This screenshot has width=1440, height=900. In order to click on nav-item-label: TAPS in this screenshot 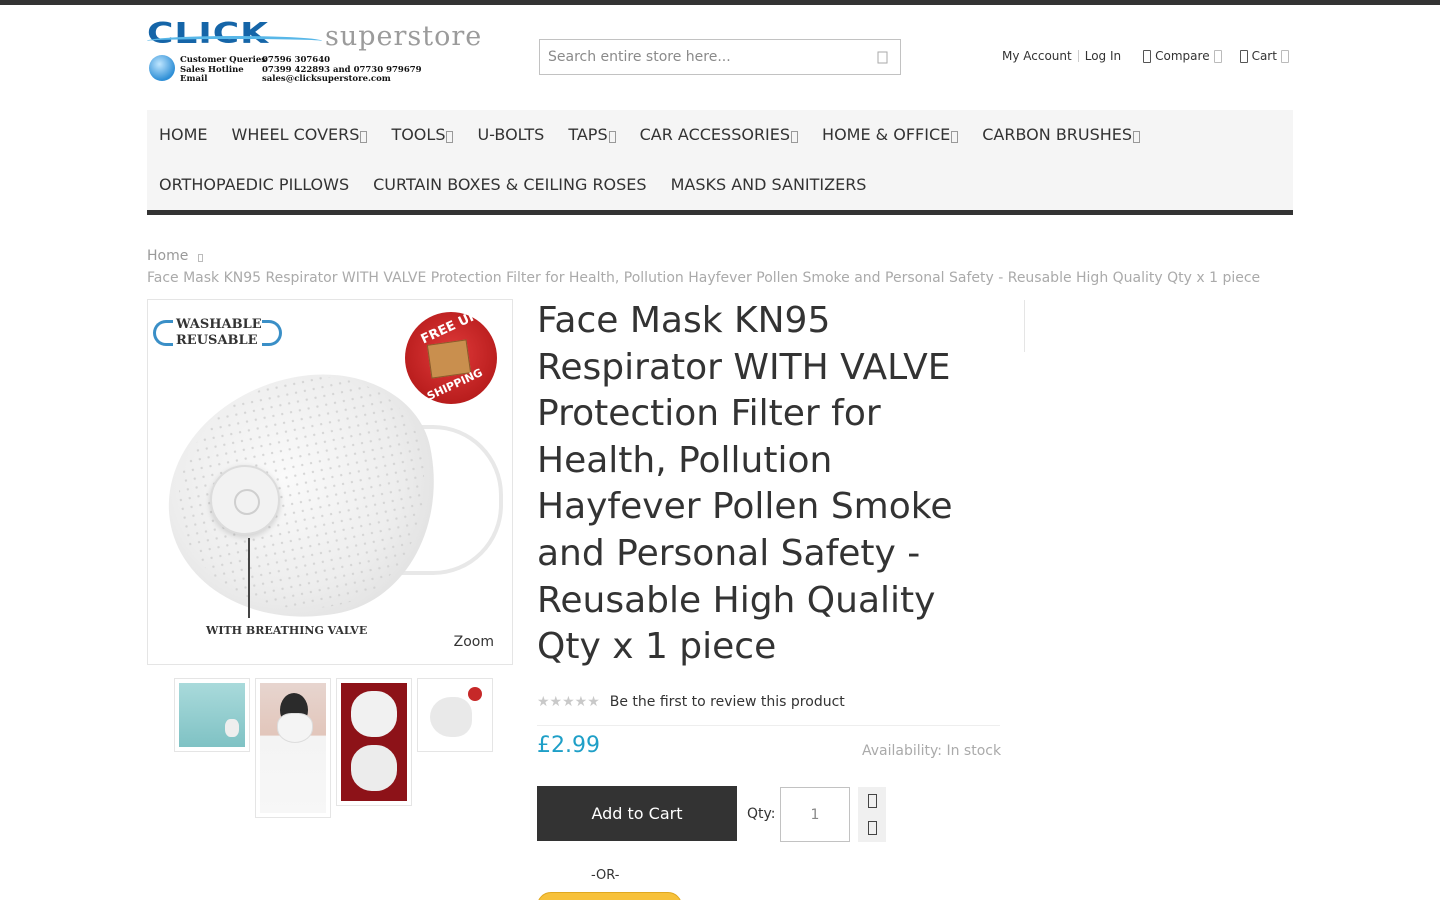, I will do `click(588, 134)`.